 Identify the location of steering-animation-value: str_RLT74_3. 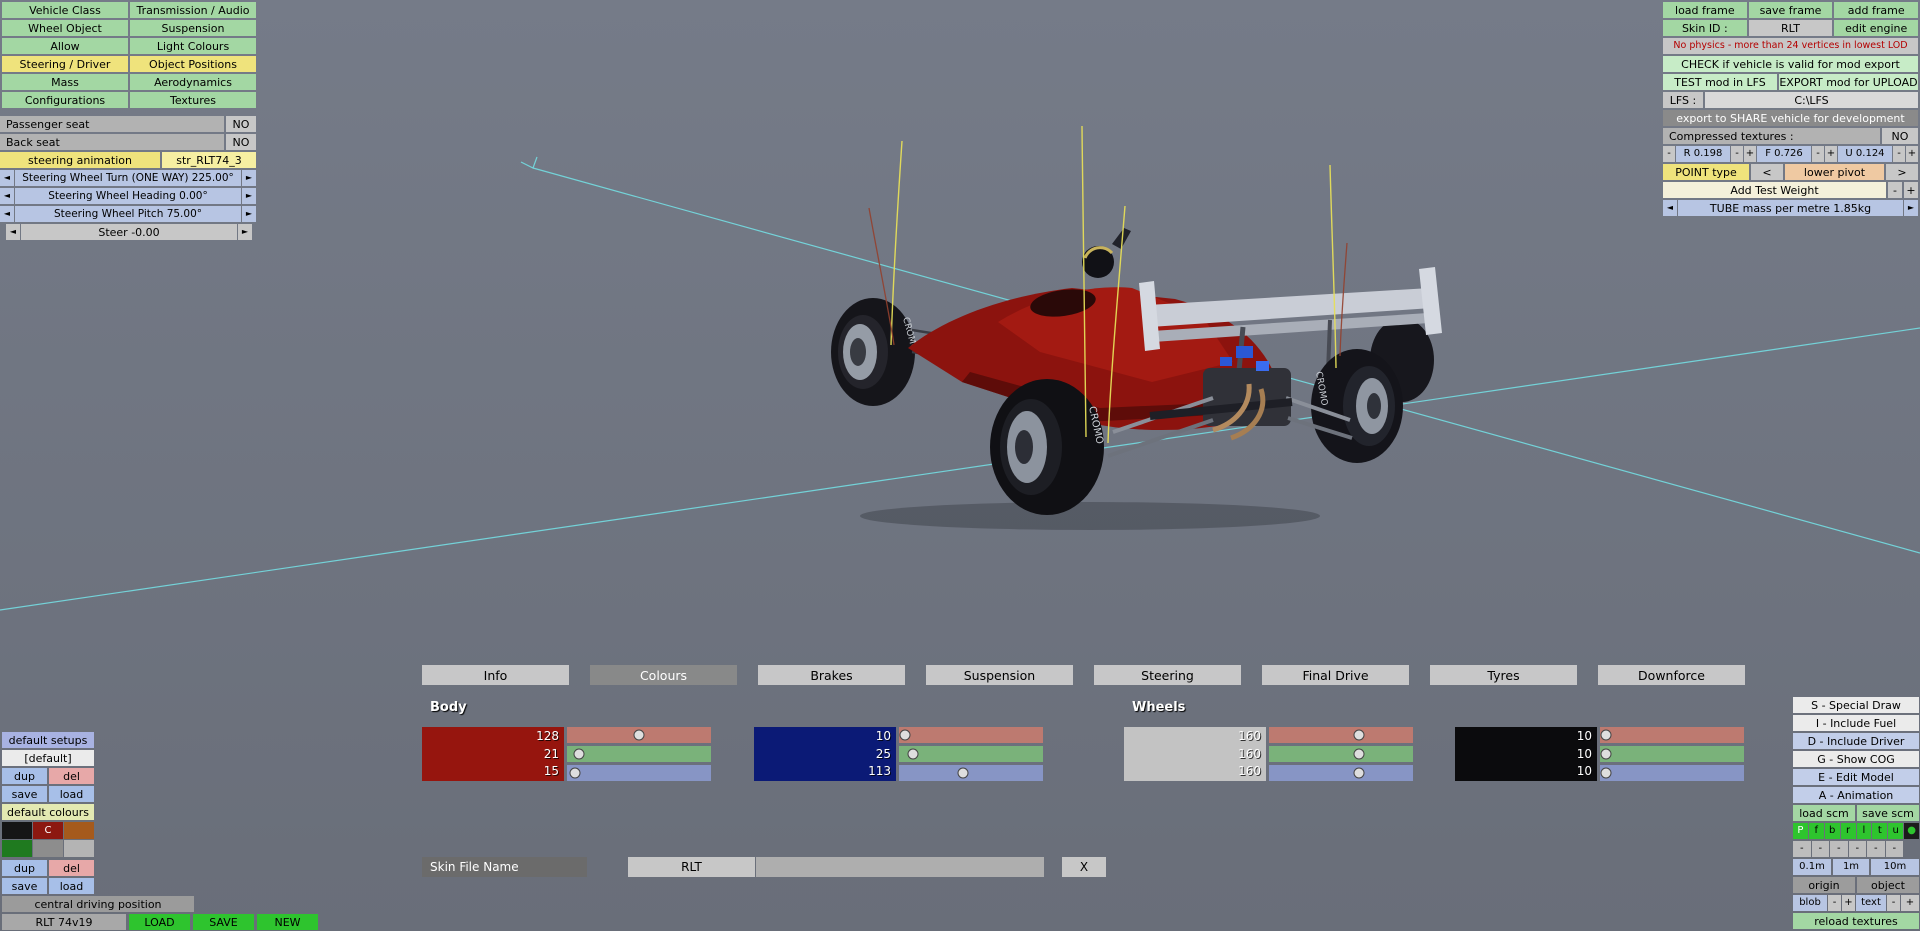
(209, 160).